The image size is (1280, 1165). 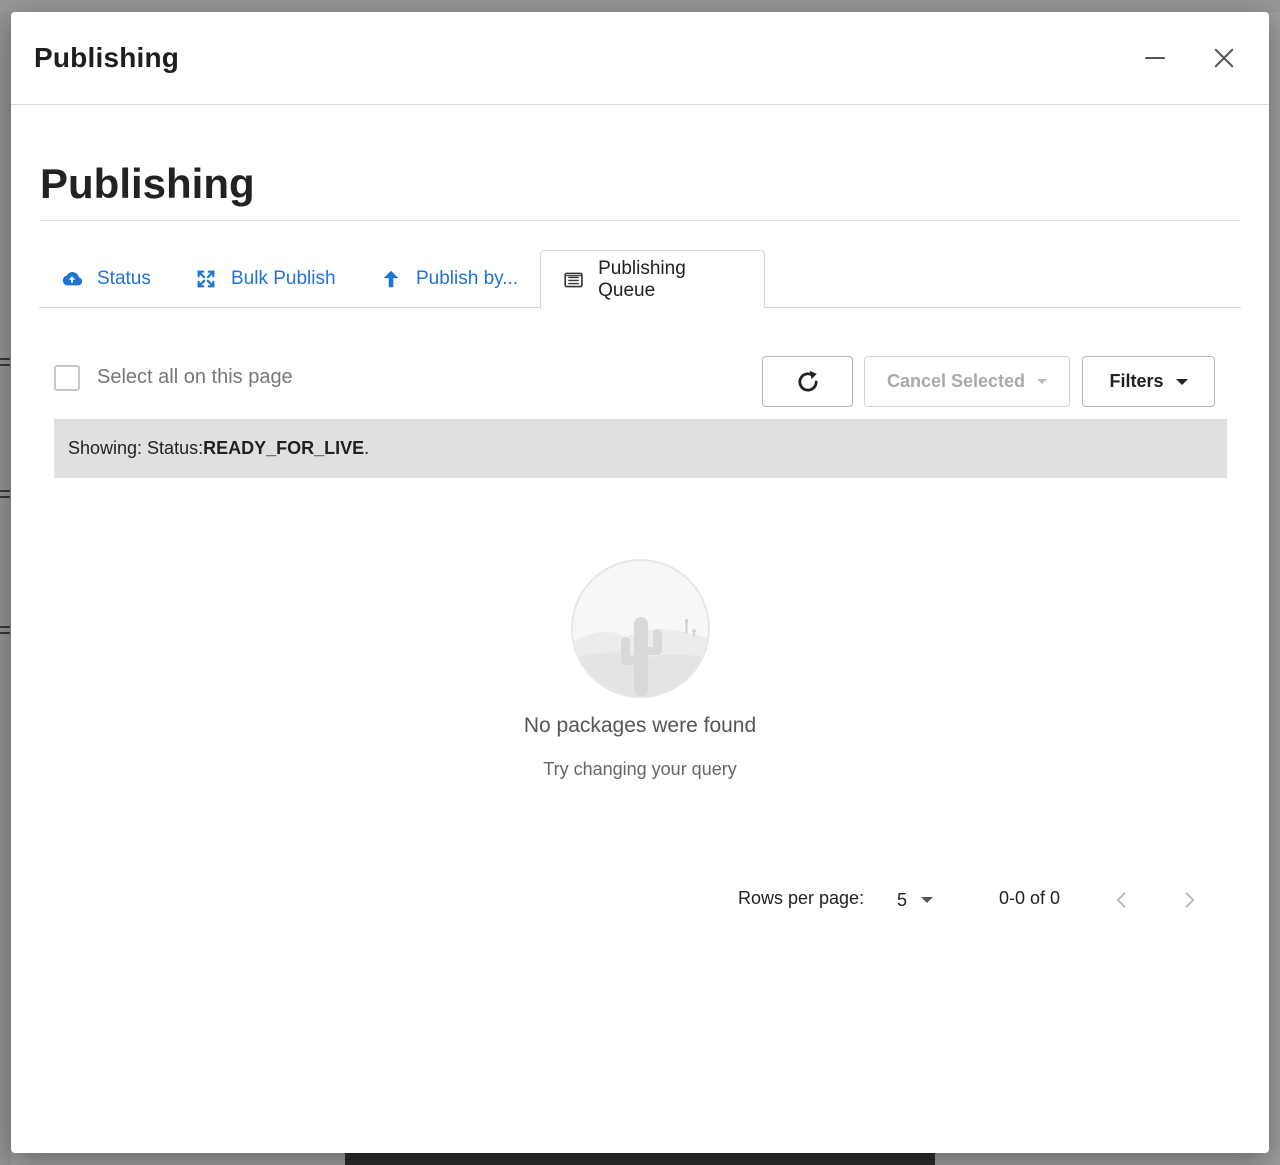 What do you see at coordinates (1030, 898) in the screenshot?
I see `pagination-range: 0-0 of 0` at bounding box center [1030, 898].